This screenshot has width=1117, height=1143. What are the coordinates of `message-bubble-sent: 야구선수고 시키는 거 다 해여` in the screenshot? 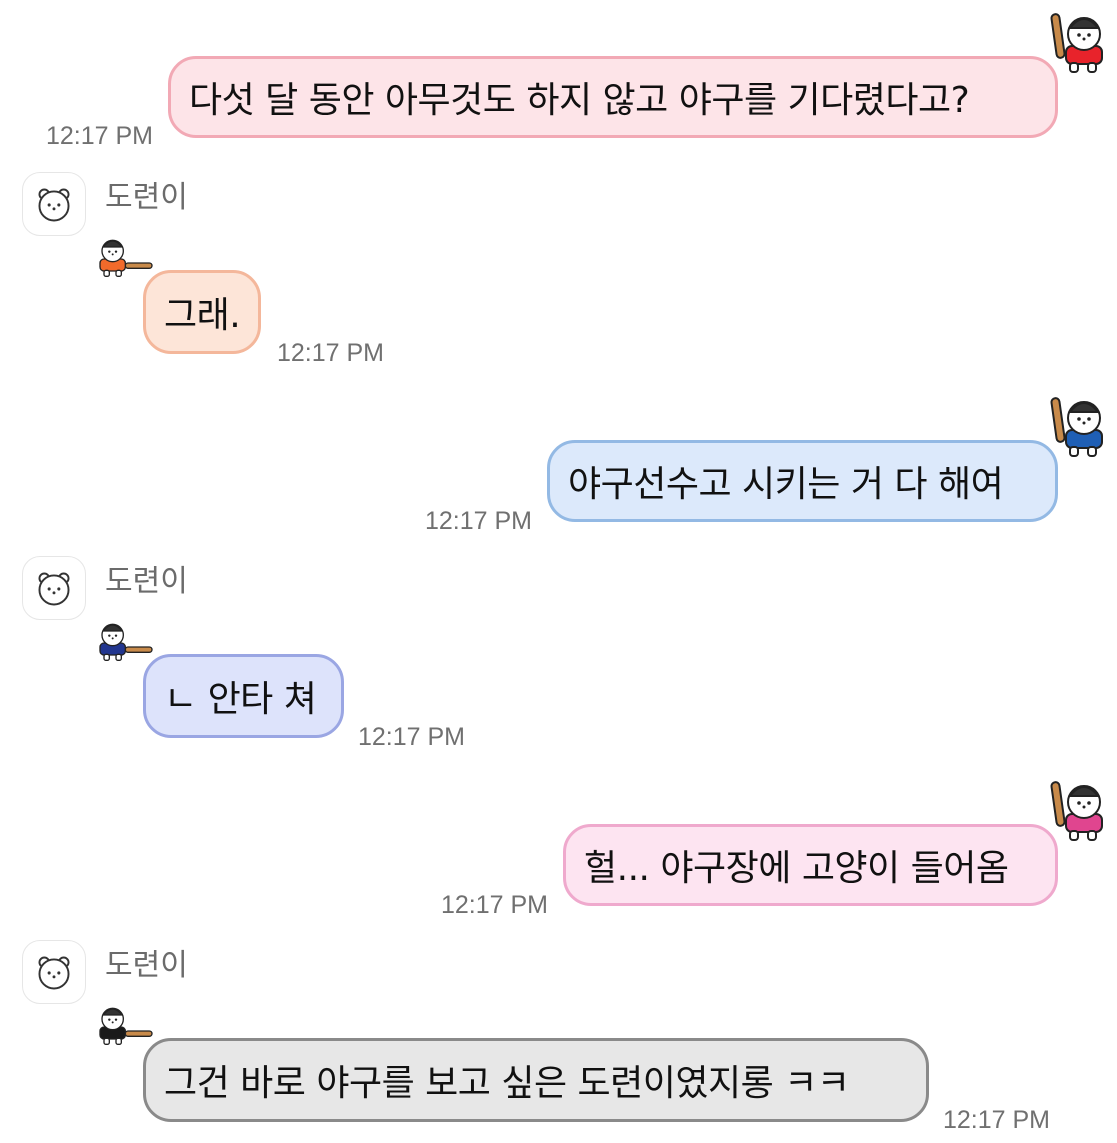 It's located at (802, 481).